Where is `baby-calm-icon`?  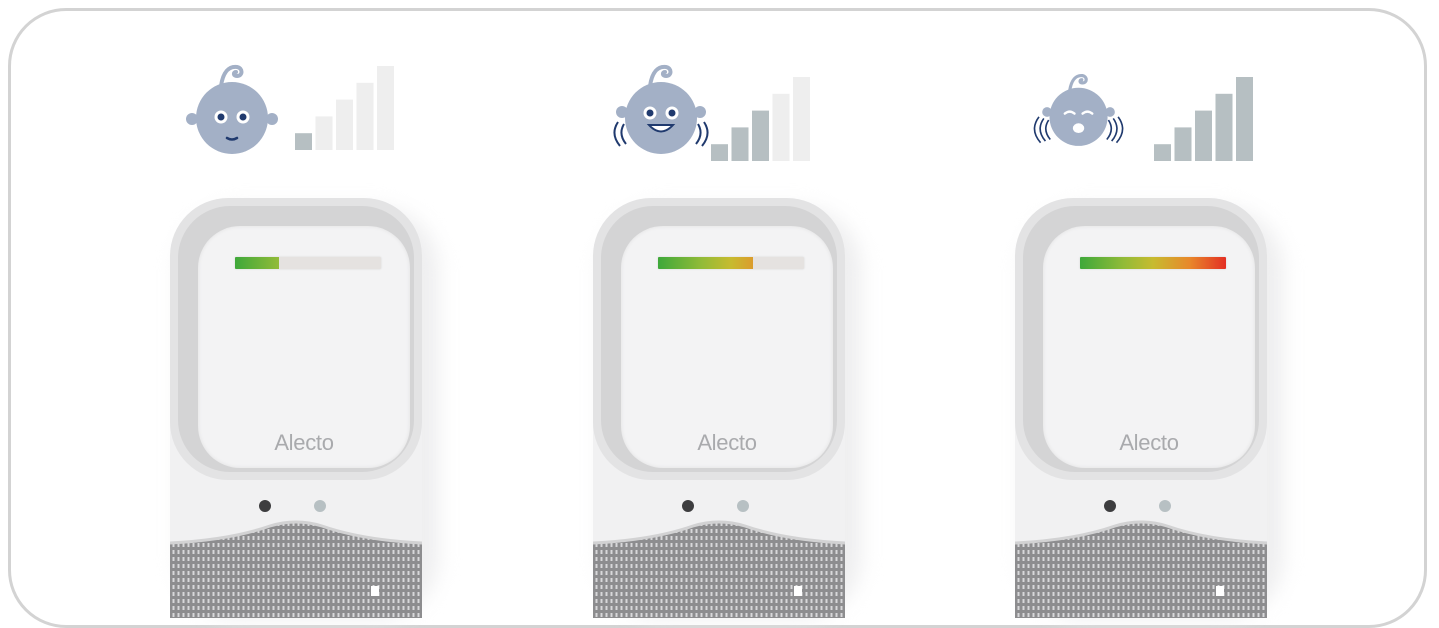 baby-calm-icon is located at coordinates (232, 109).